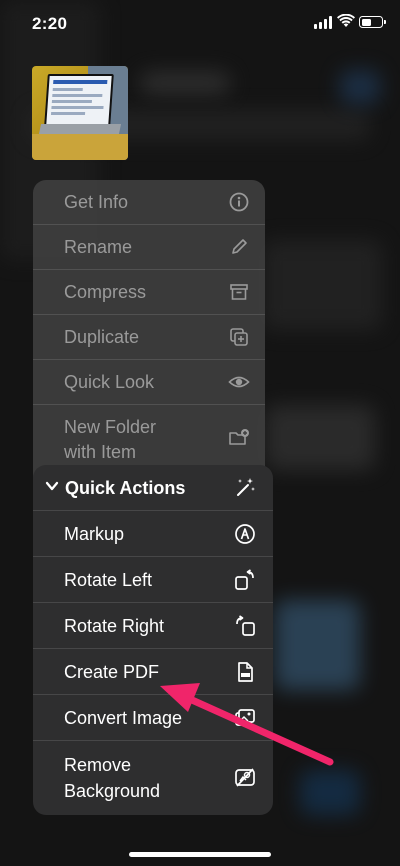  Describe the element at coordinates (108, 580) in the screenshot. I see `menu-item-label: Rotate Left` at that location.